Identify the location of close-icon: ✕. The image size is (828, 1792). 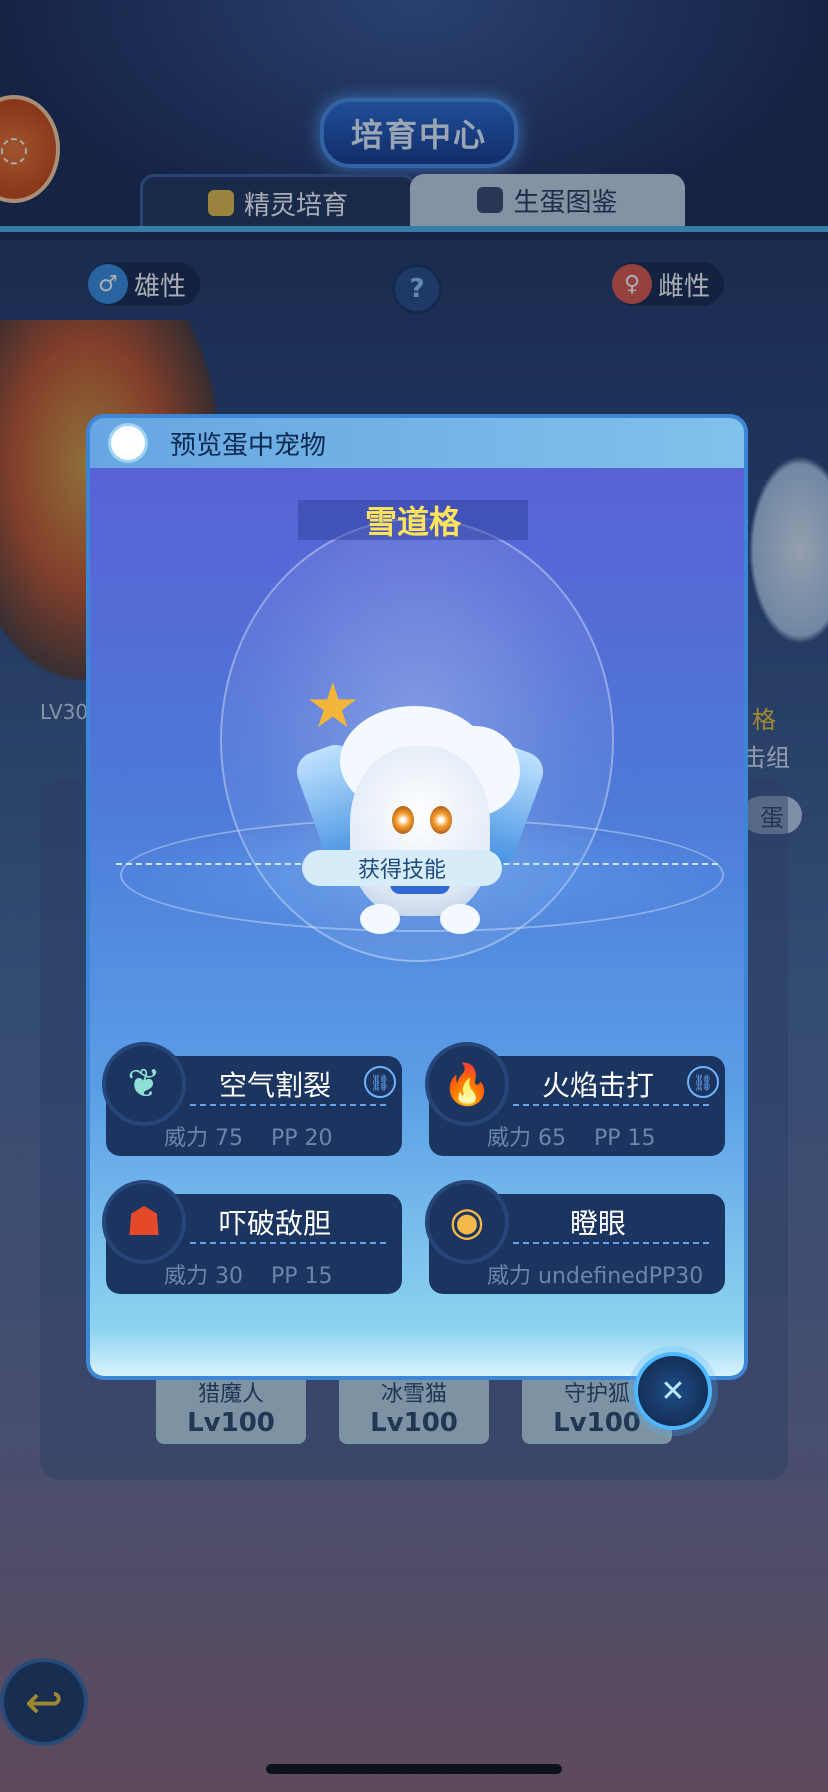
(673, 1391).